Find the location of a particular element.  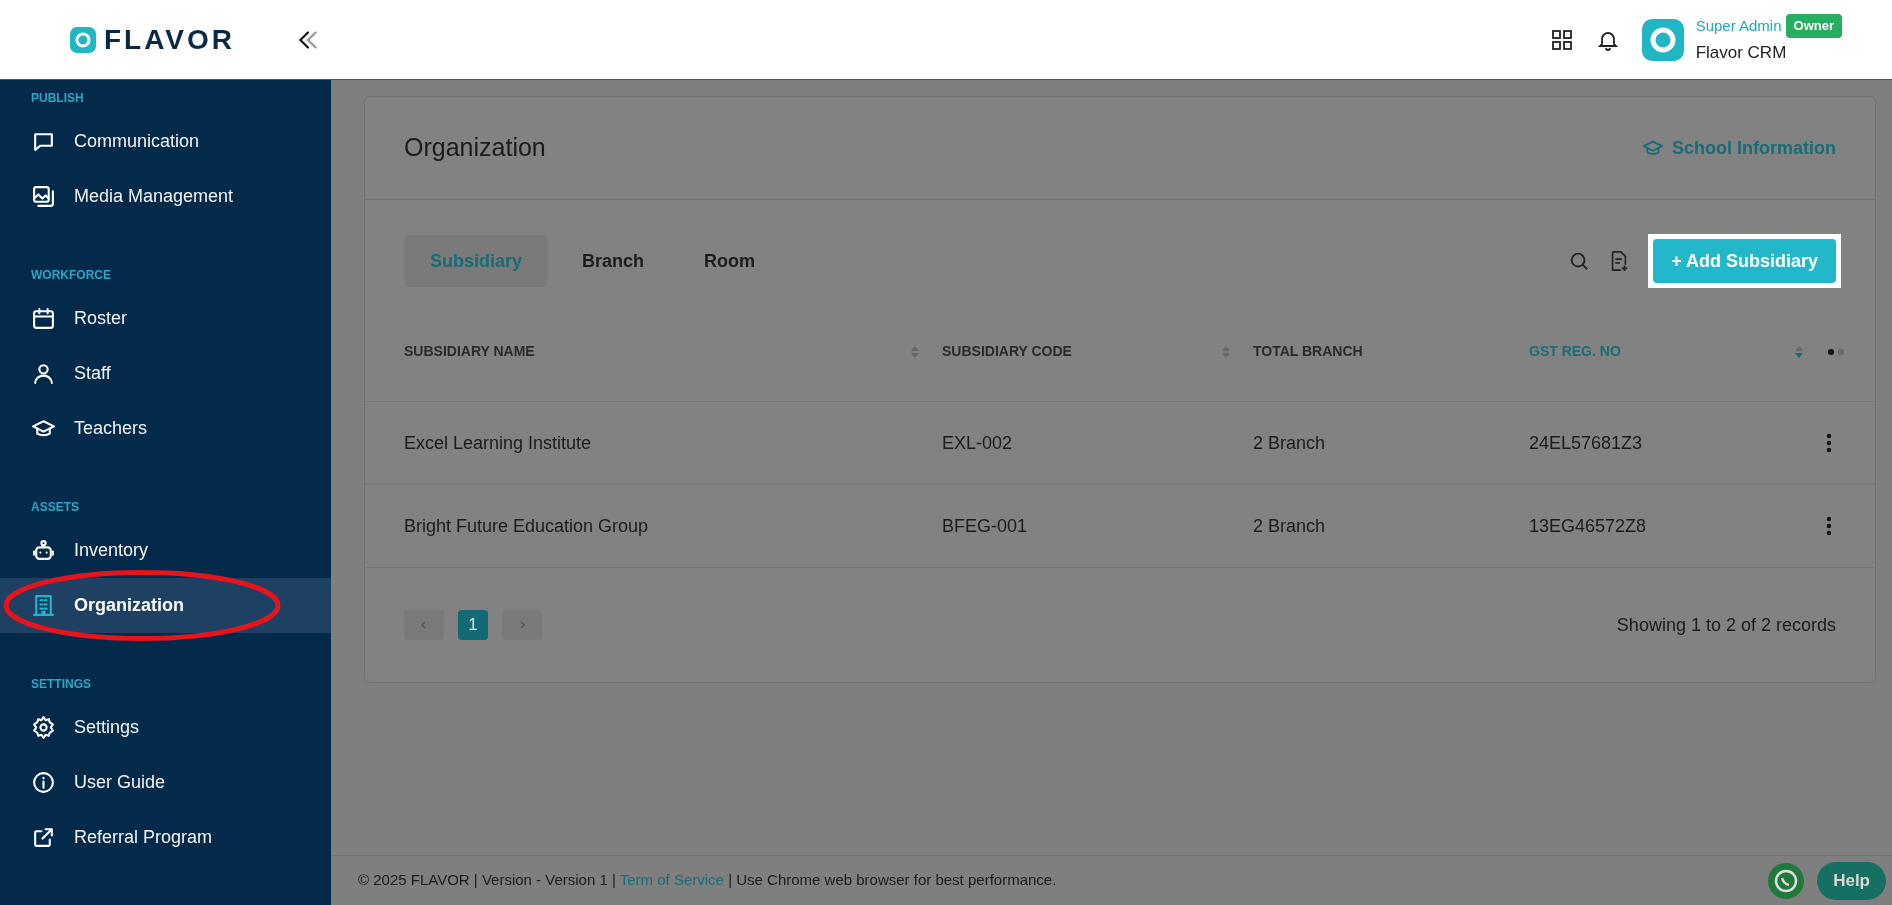

sidebar-item: Organization is located at coordinates (165, 605).